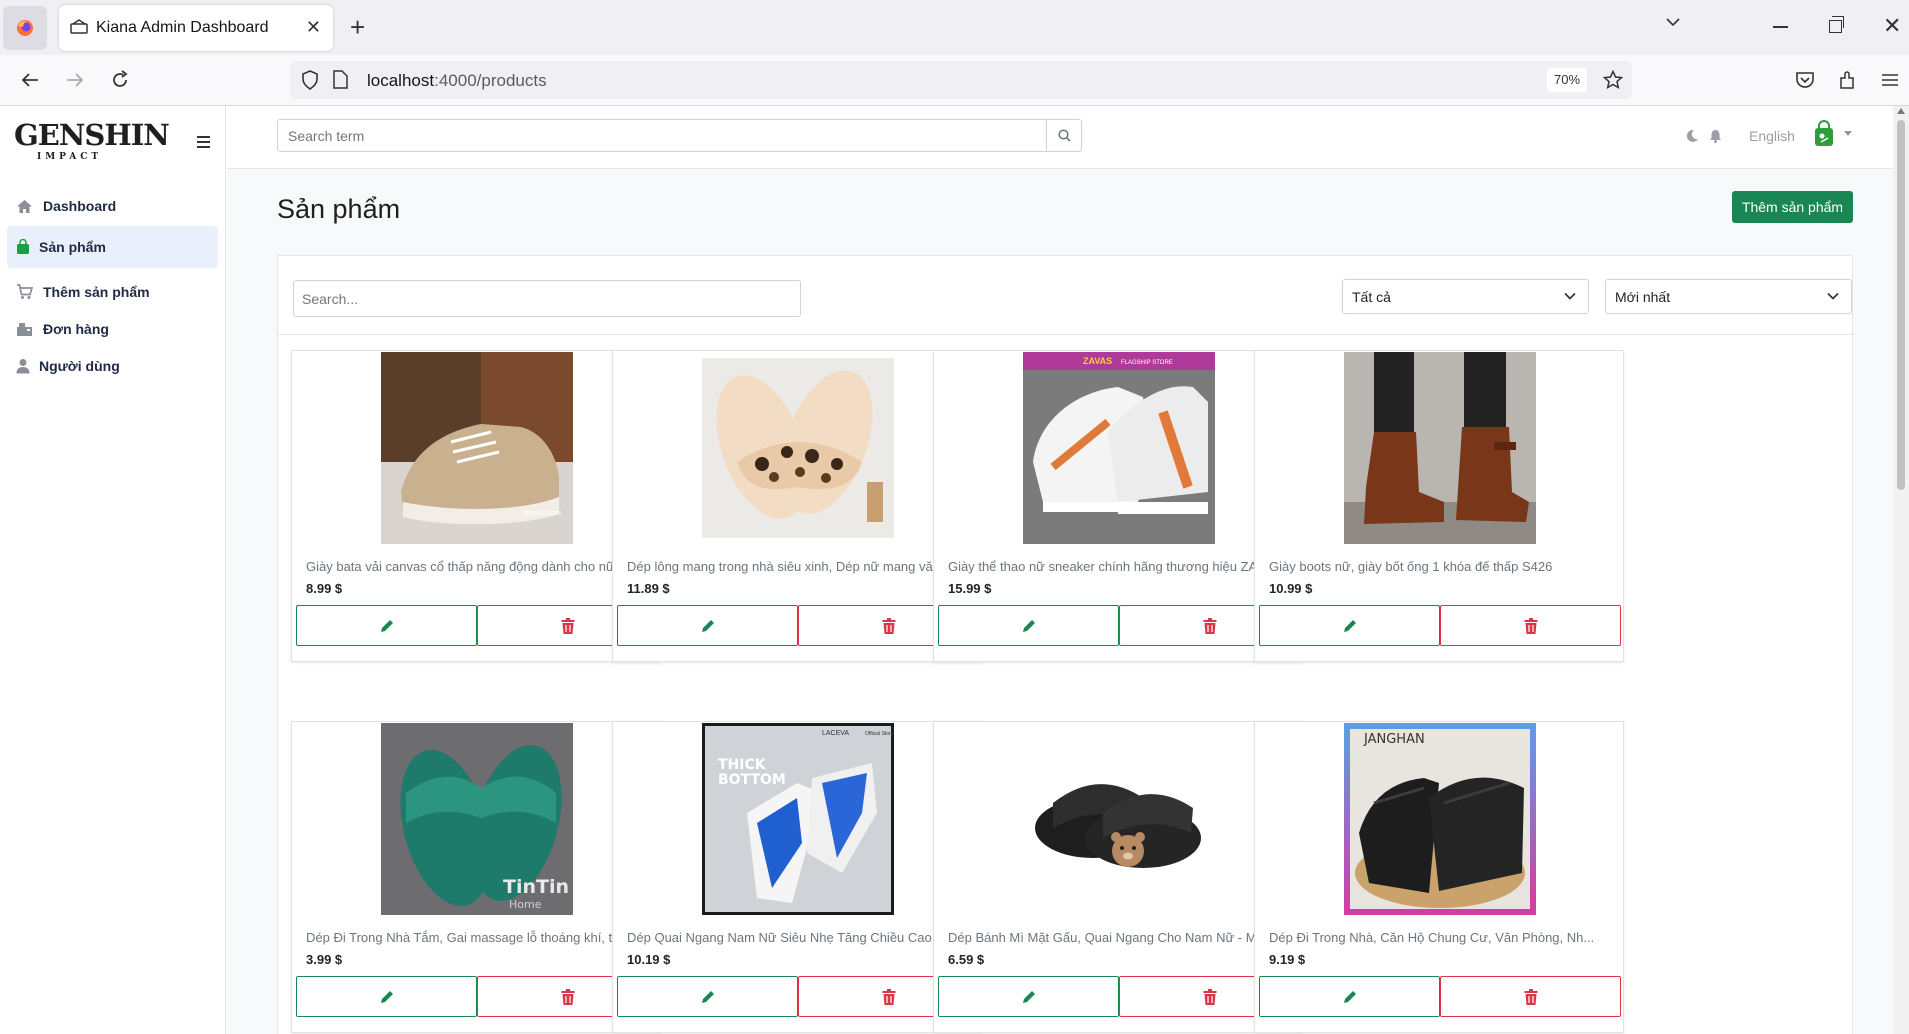 The image size is (1909, 1034). I want to click on product-image-brown-ankle-boot, so click(1440, 448).